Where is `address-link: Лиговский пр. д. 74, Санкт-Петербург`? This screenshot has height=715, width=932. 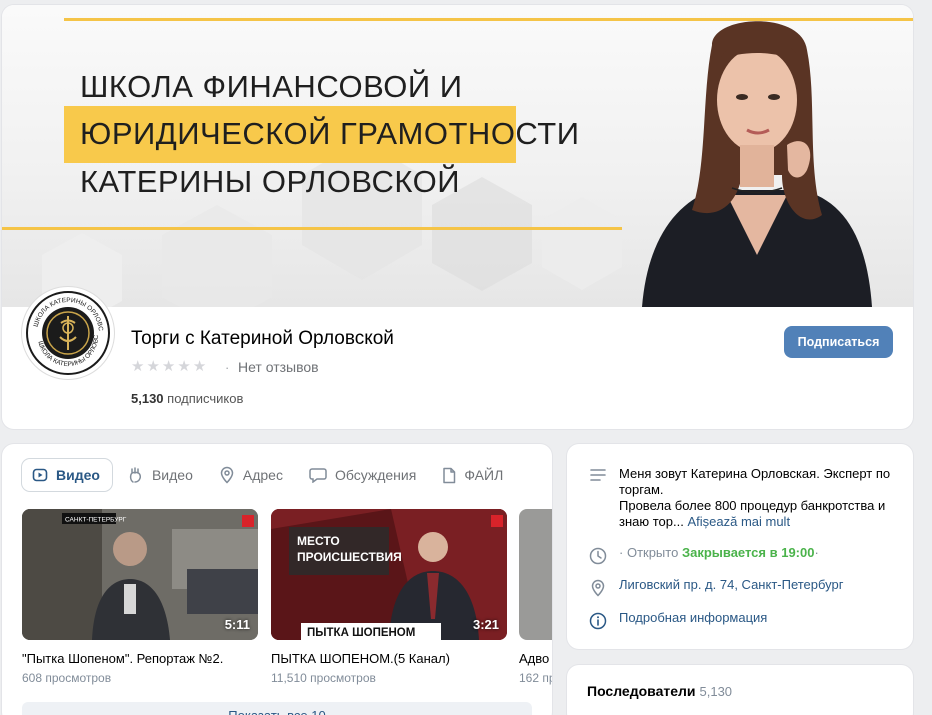 address-link: Лиговский пр. д. 74, Санкт-Петербург is located at coordinates (731, 587).